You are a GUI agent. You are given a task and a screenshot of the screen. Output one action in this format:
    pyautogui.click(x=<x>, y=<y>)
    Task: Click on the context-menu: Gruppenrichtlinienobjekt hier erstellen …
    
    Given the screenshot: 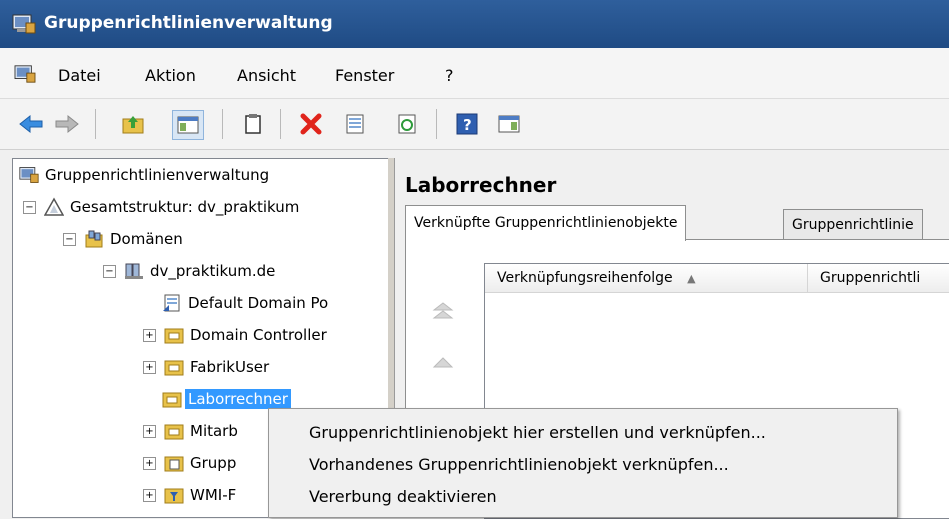 What is the action you would take?
    pyautogui.click(x=583, y=463)
    